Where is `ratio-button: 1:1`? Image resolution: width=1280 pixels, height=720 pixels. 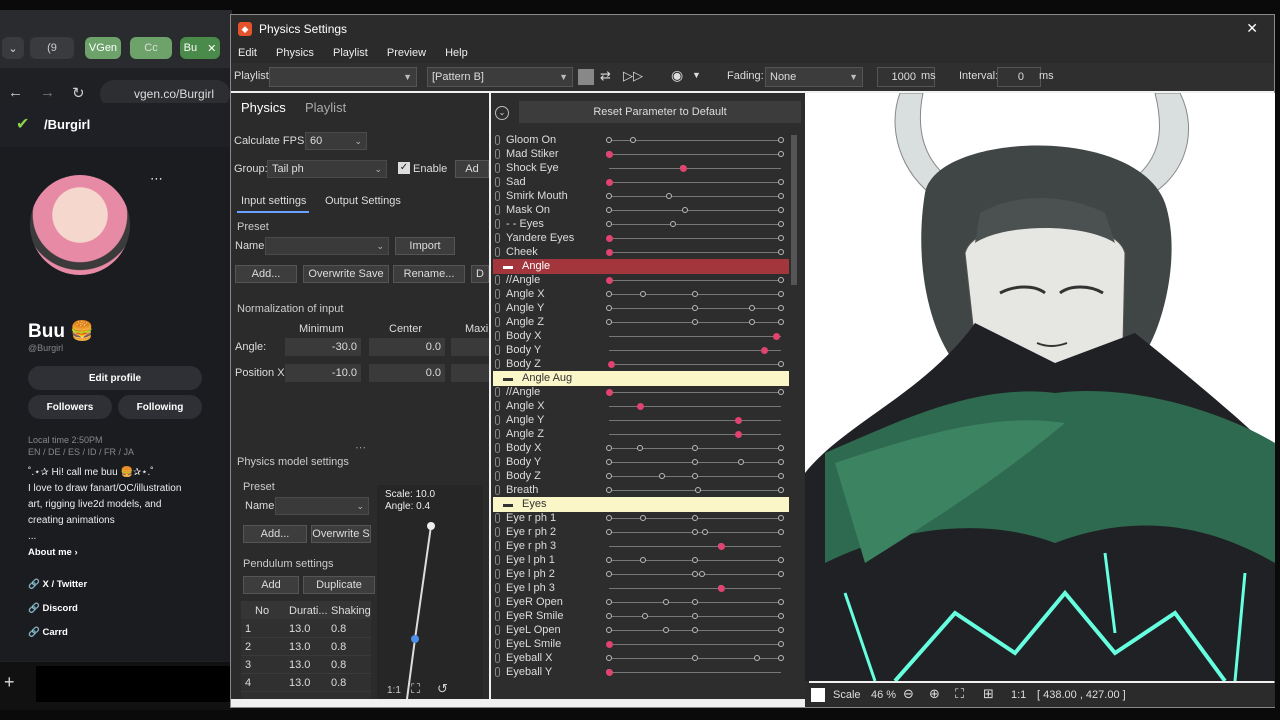 ratio-button: 1:1 is located at coordinates (394, 690).